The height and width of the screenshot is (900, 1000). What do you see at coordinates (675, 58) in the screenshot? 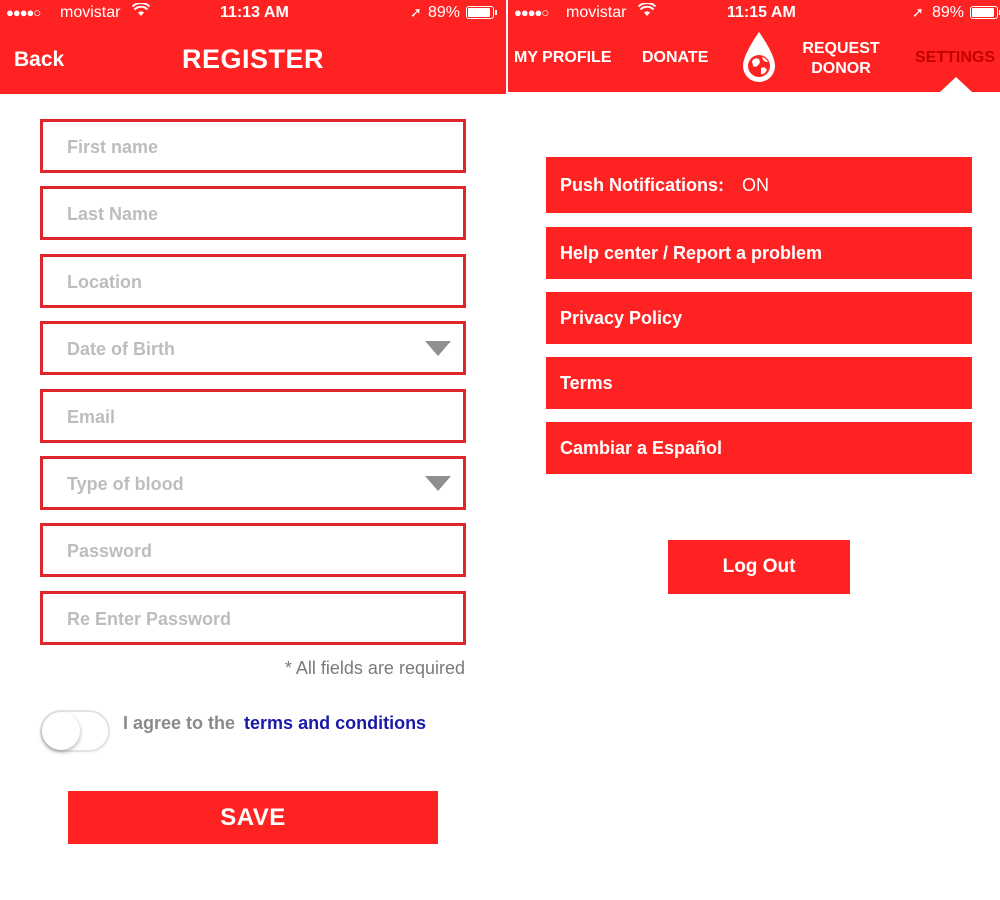
I see `nav-donate: DONATE` at bounding box center [675, 58].